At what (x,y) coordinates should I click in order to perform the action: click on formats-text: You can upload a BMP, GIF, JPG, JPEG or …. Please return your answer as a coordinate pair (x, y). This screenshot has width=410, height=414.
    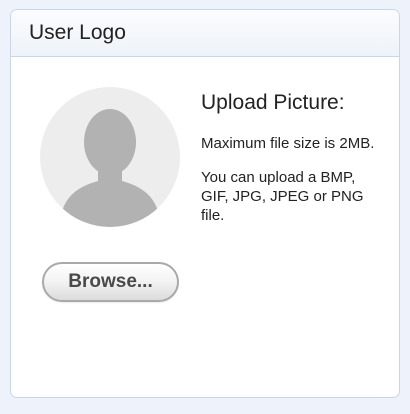
    Looking at the image, I should click on (282, 196).